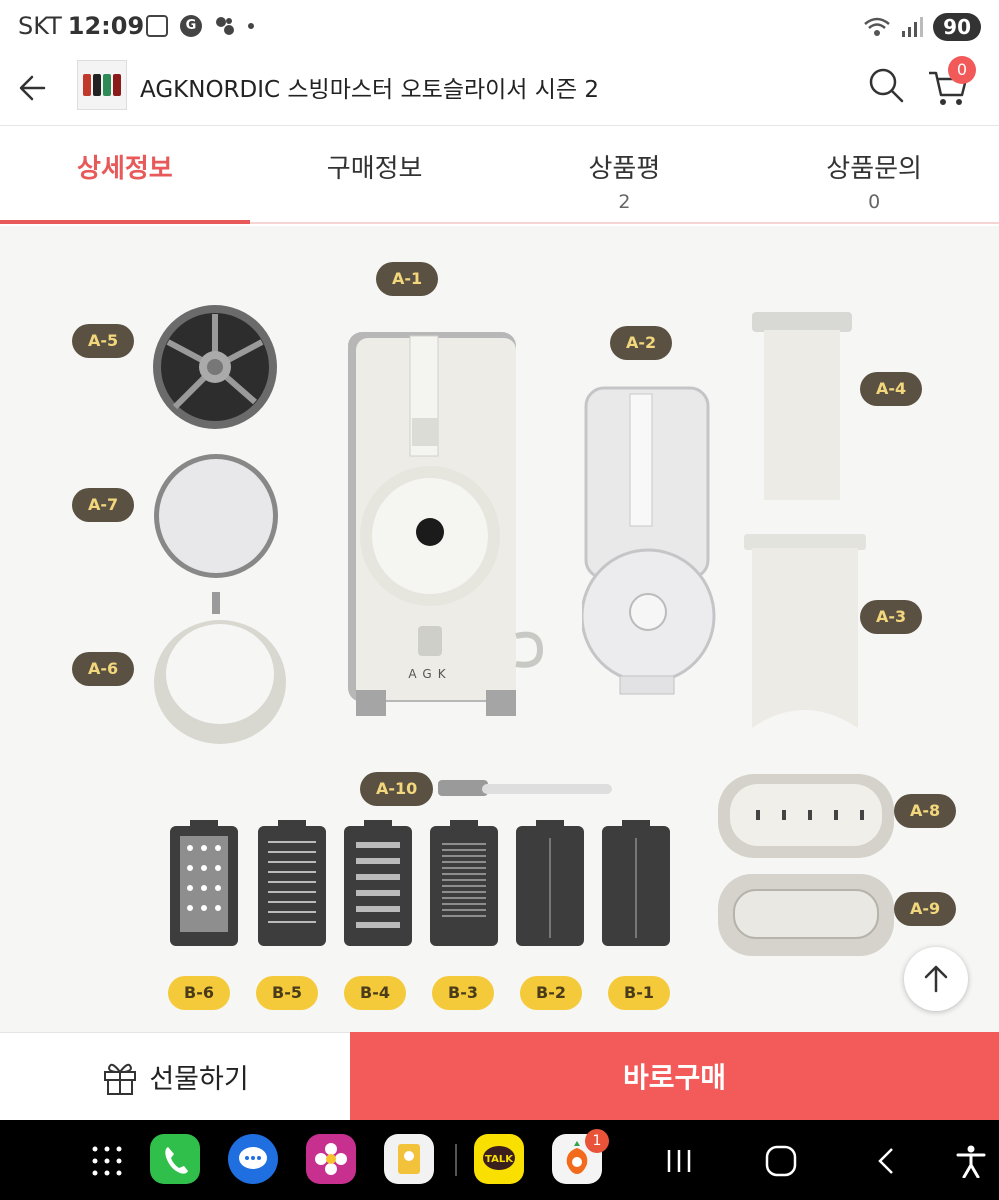 The image size is (999, 1200). Describe the element at coordinates (215, 367) in the screenshot. I see `part-a5-image` at that location.